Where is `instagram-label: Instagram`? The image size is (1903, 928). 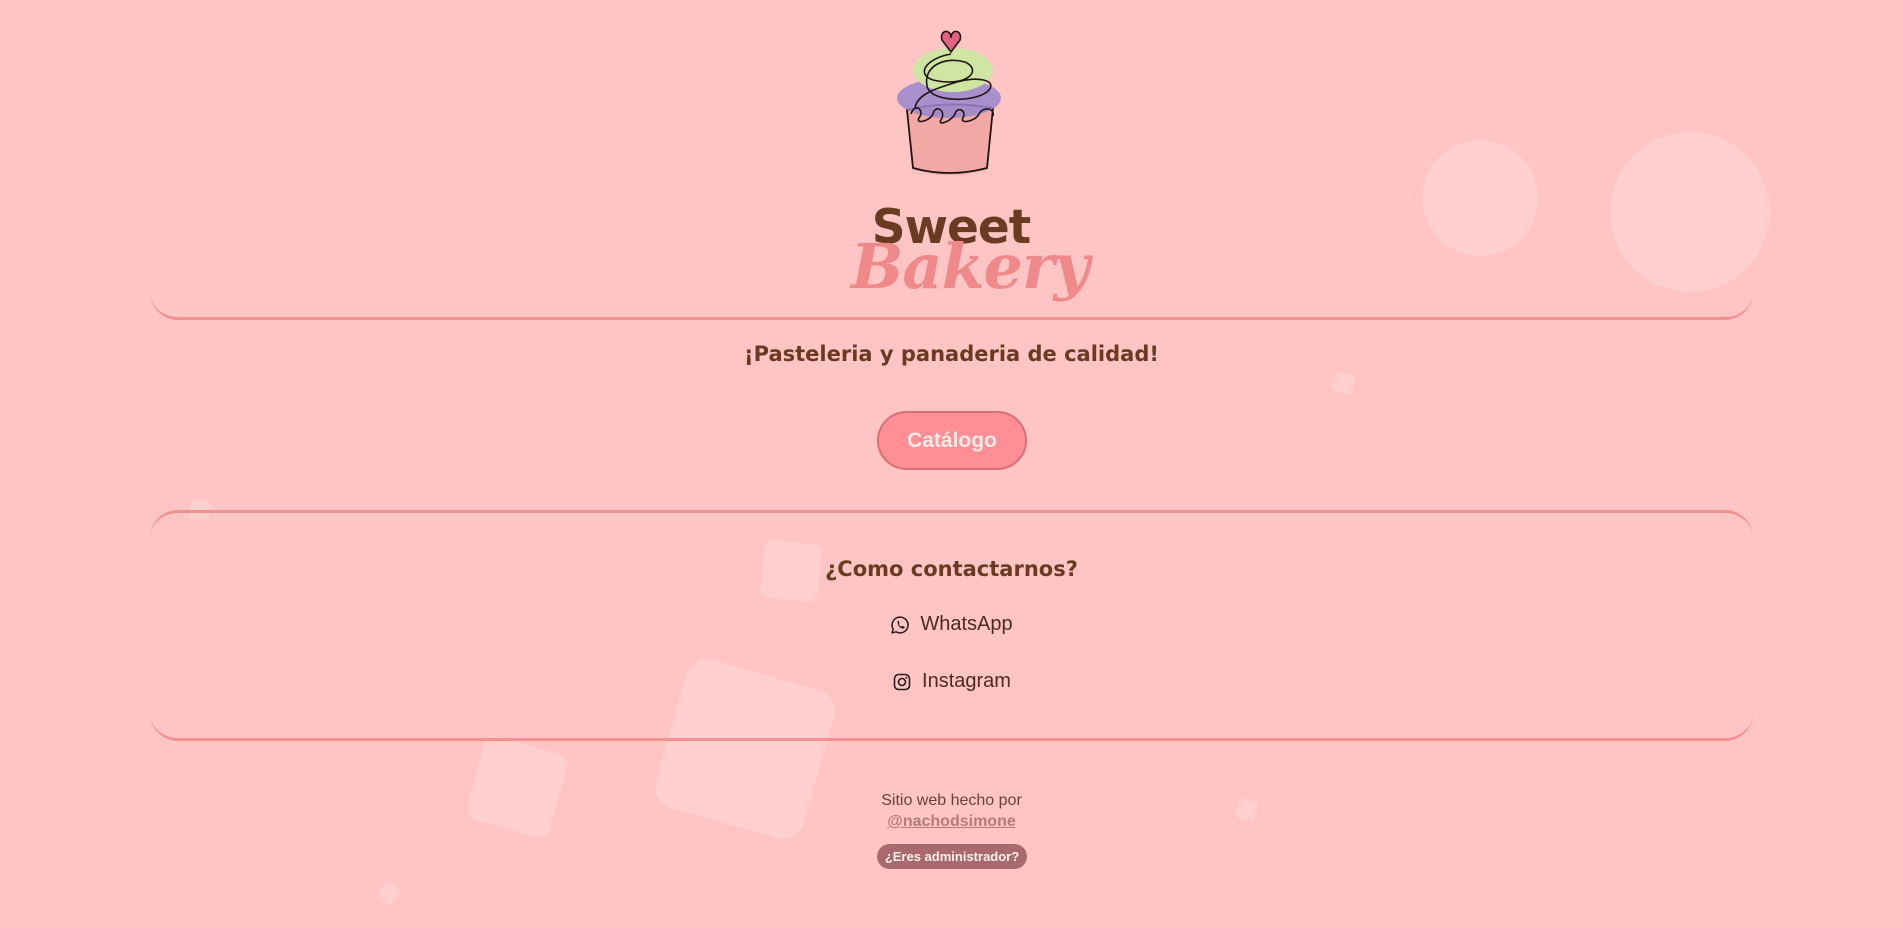 instagram-label: Instagram is located at coordinates (966, 681).